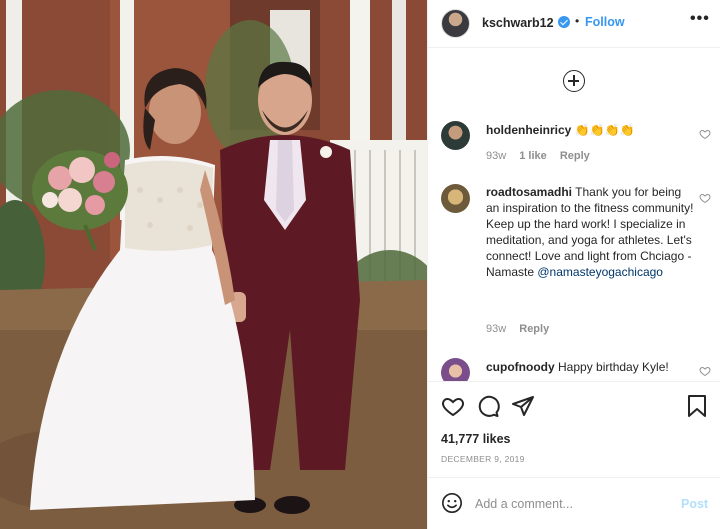  Describe the element at coordinates (455, 23) in the screenshot. I see `author-avatar` at that location.